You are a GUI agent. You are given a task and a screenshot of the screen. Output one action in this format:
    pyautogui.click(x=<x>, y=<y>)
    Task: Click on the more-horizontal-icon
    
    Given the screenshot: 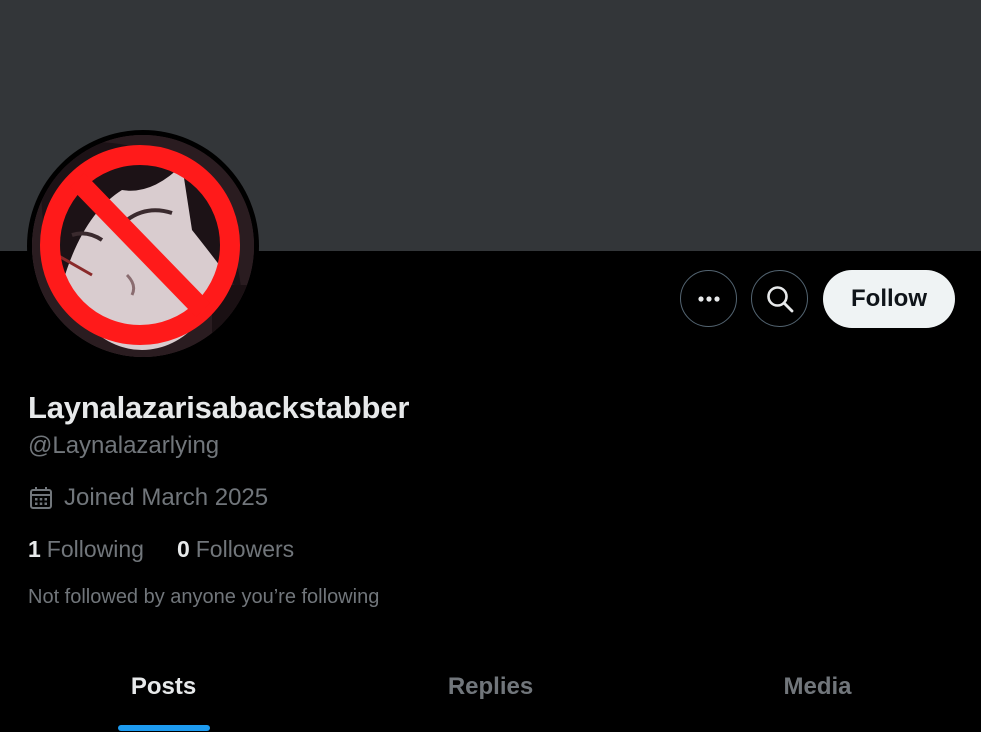 What is the action you would take?
    pyautogui.click(x=708, y=298)
    